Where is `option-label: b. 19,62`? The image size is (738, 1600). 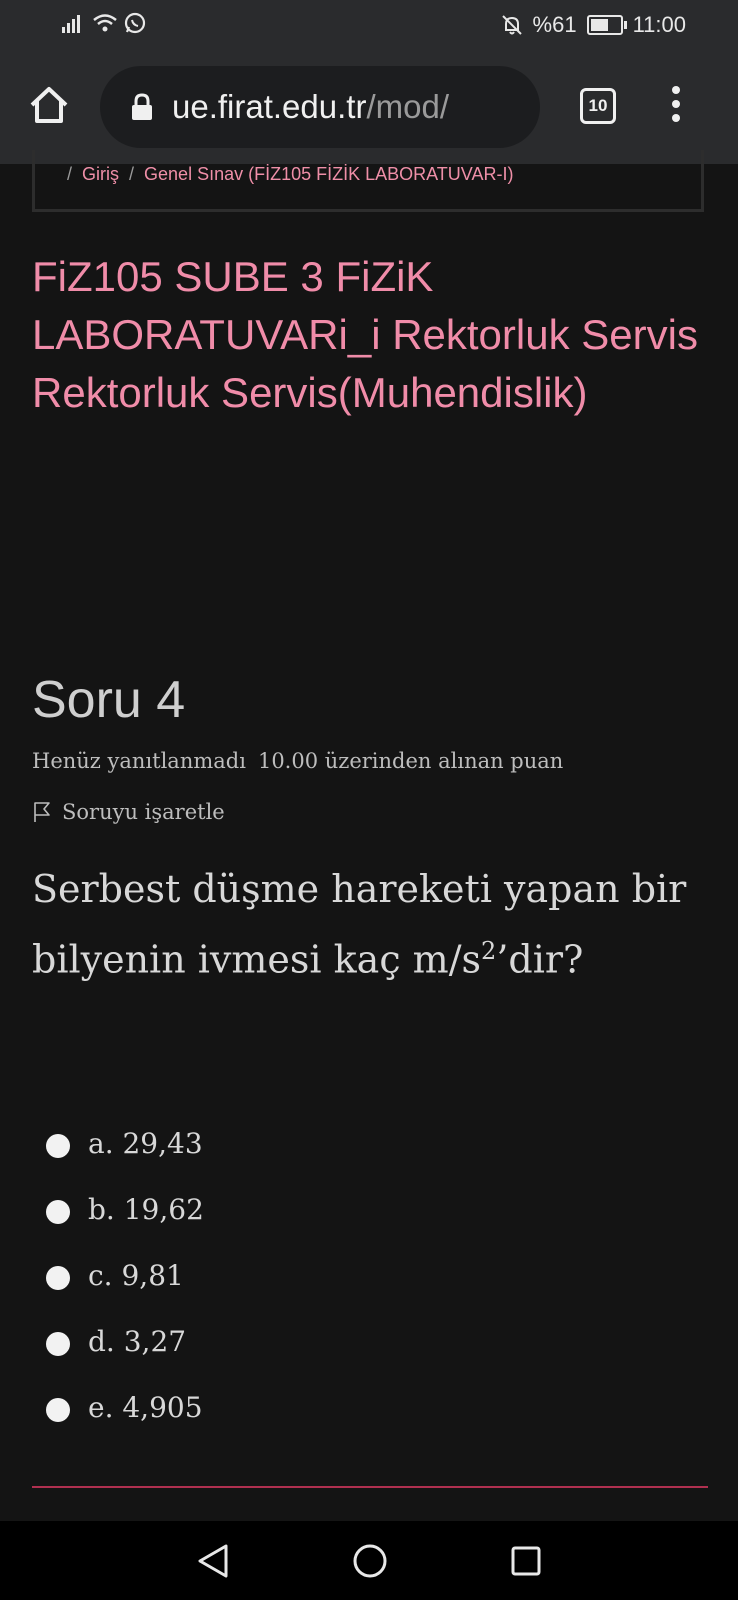 option-label: b. 19,62 is located at coordinates (146, 1209).